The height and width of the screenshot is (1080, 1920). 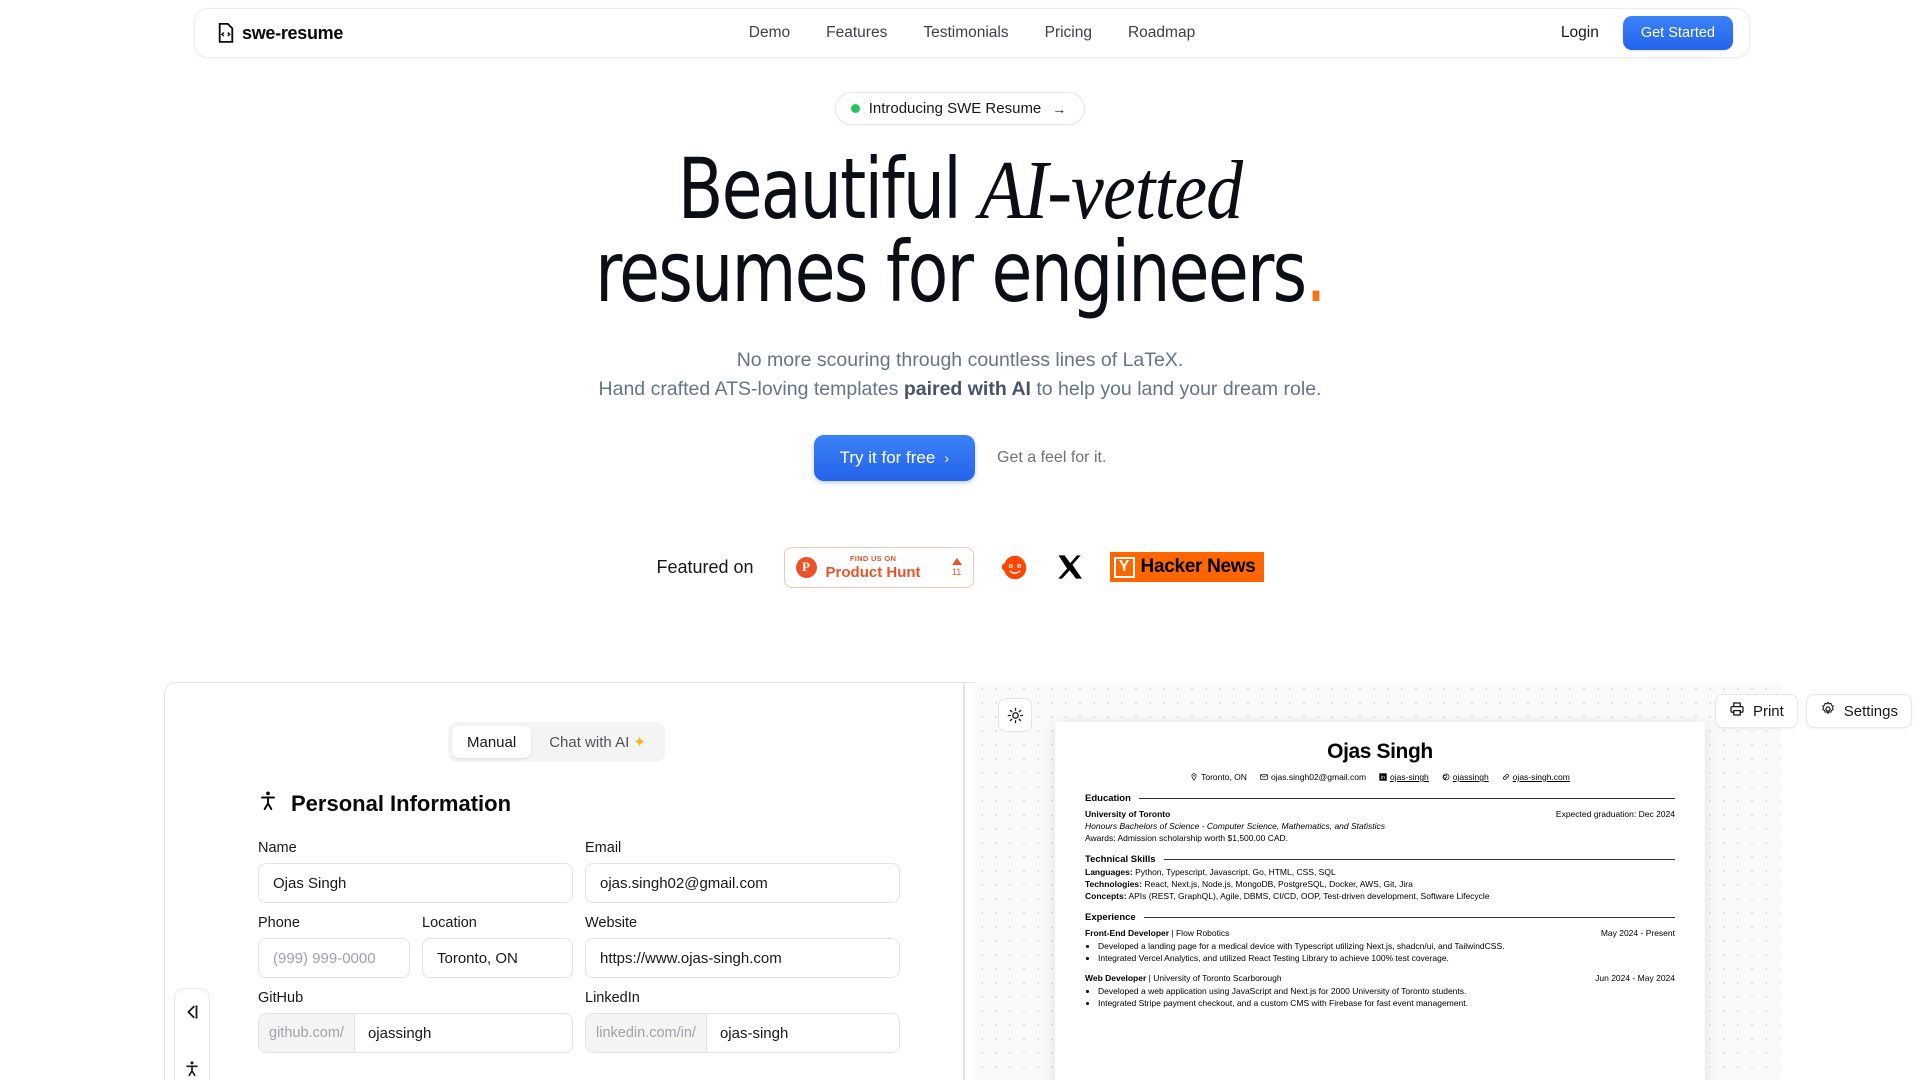 I want to click on education-date: Expected graduation: Dec 2024, so click(x=1615, y=814).